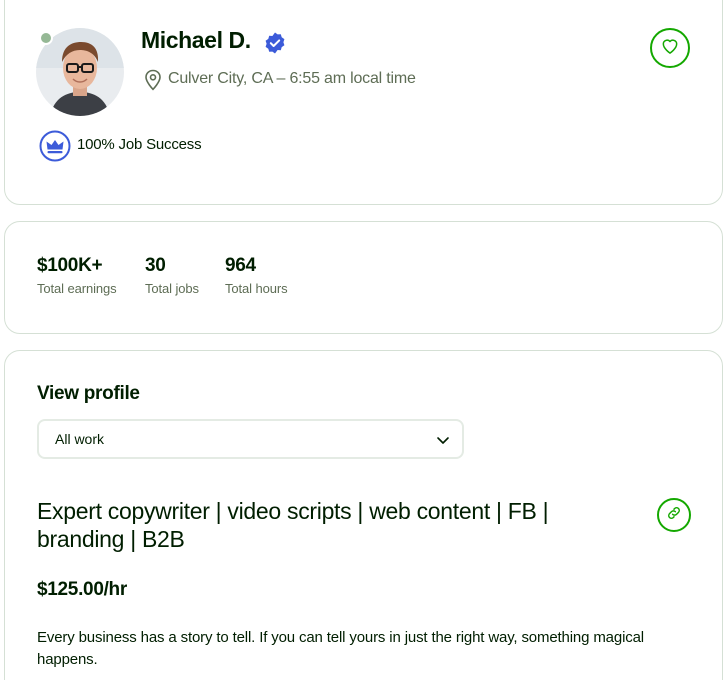  Describe the element at coordinates (172, 288) in the screenshot. I see `stat-label: Total jobs` at that location.